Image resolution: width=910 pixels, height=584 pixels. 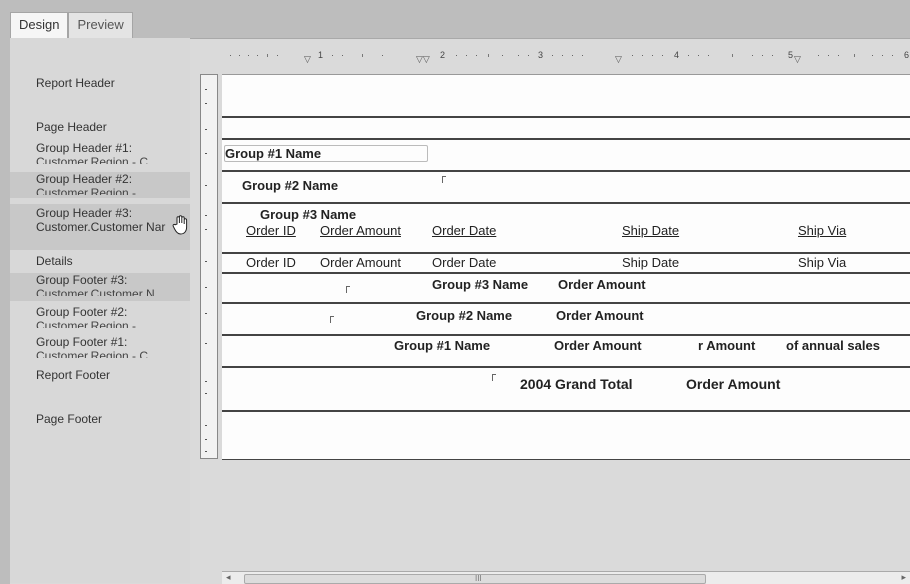 I want to click on section-label: Group Footer #2:, so click(x=82, y=312).